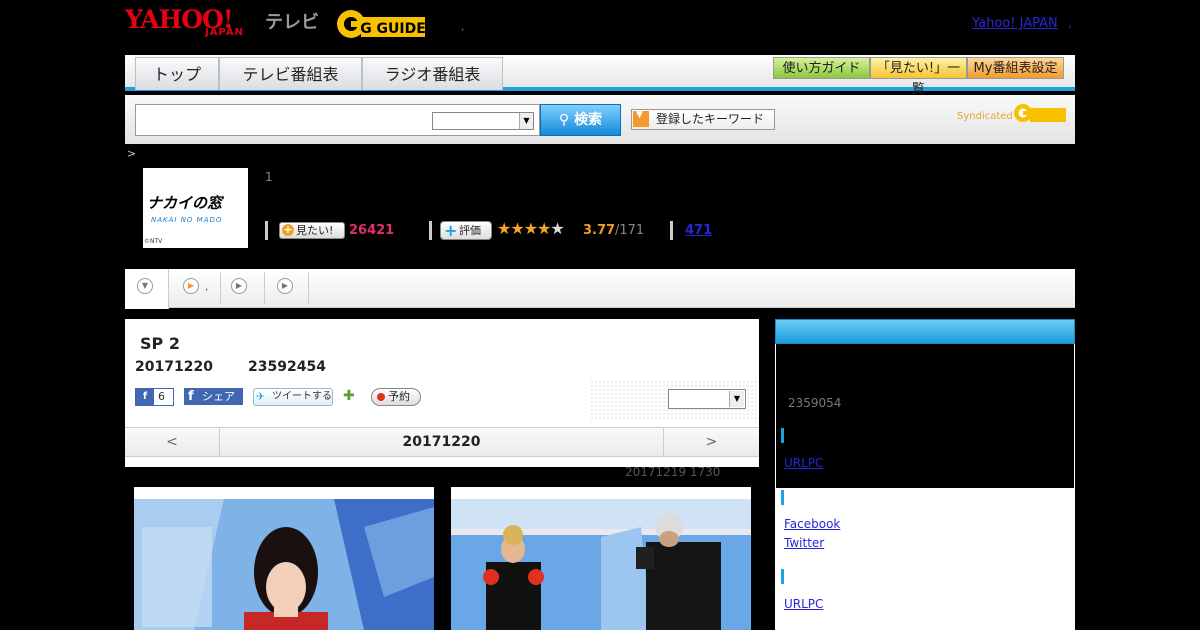 Image resolution: width=1200 pixels, height=630 pixels. What do you see at coordinates (290, 73) in the screenshot?
I see `nav-tab-tv-schedule: テレビ番組表` at bounding box center [290, 73].